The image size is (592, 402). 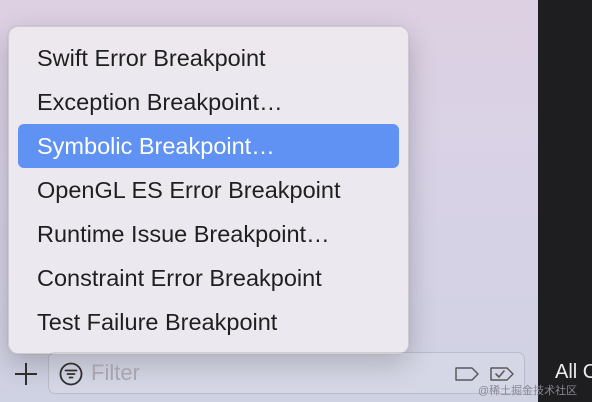 What do you see at coordinates (208, 278) in the screenshot?
I see `menu-item-constraint-error-breakpoint: Constraint Error Breakpoint` at bounding box center [208, 278].